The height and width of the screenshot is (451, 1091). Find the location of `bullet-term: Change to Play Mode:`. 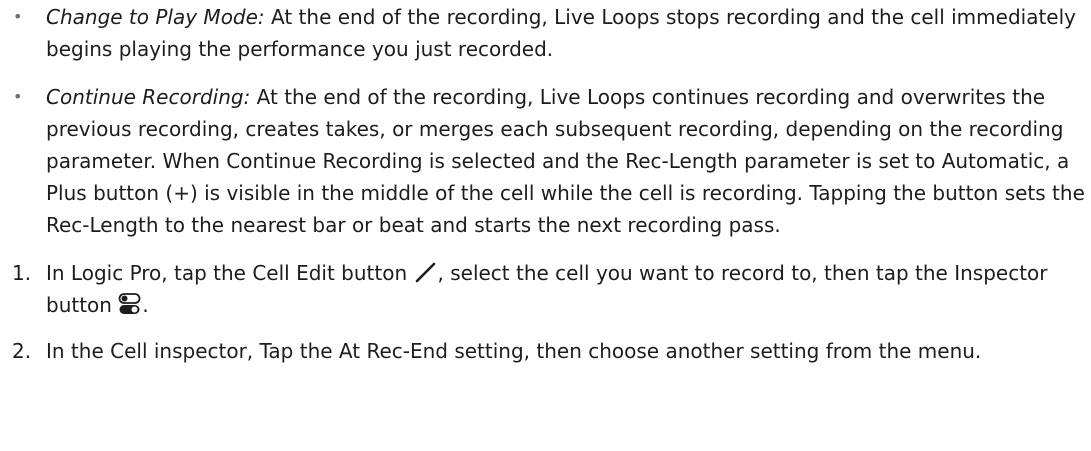

bullet-term: Change to Play Mode: is located at coordinates (155, 17).